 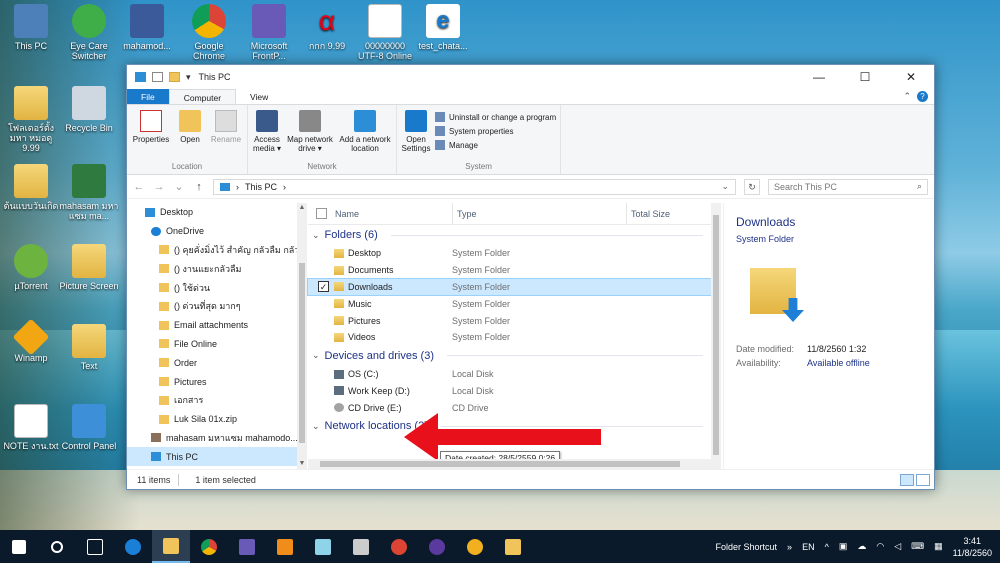 I want to click on list-item: Music System Folder, so click(x=509, y=303).